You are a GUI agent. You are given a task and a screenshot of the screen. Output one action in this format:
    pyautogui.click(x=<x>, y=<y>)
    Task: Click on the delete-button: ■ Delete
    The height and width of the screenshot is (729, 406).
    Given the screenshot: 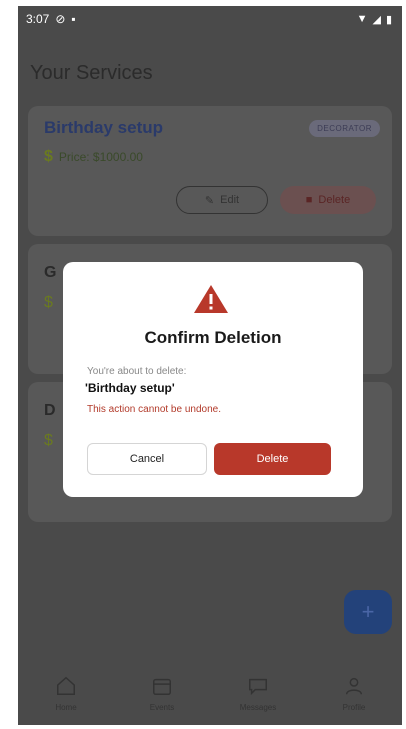 What is the action you would take?
    pyautogui.click(x=328, y=200)
    